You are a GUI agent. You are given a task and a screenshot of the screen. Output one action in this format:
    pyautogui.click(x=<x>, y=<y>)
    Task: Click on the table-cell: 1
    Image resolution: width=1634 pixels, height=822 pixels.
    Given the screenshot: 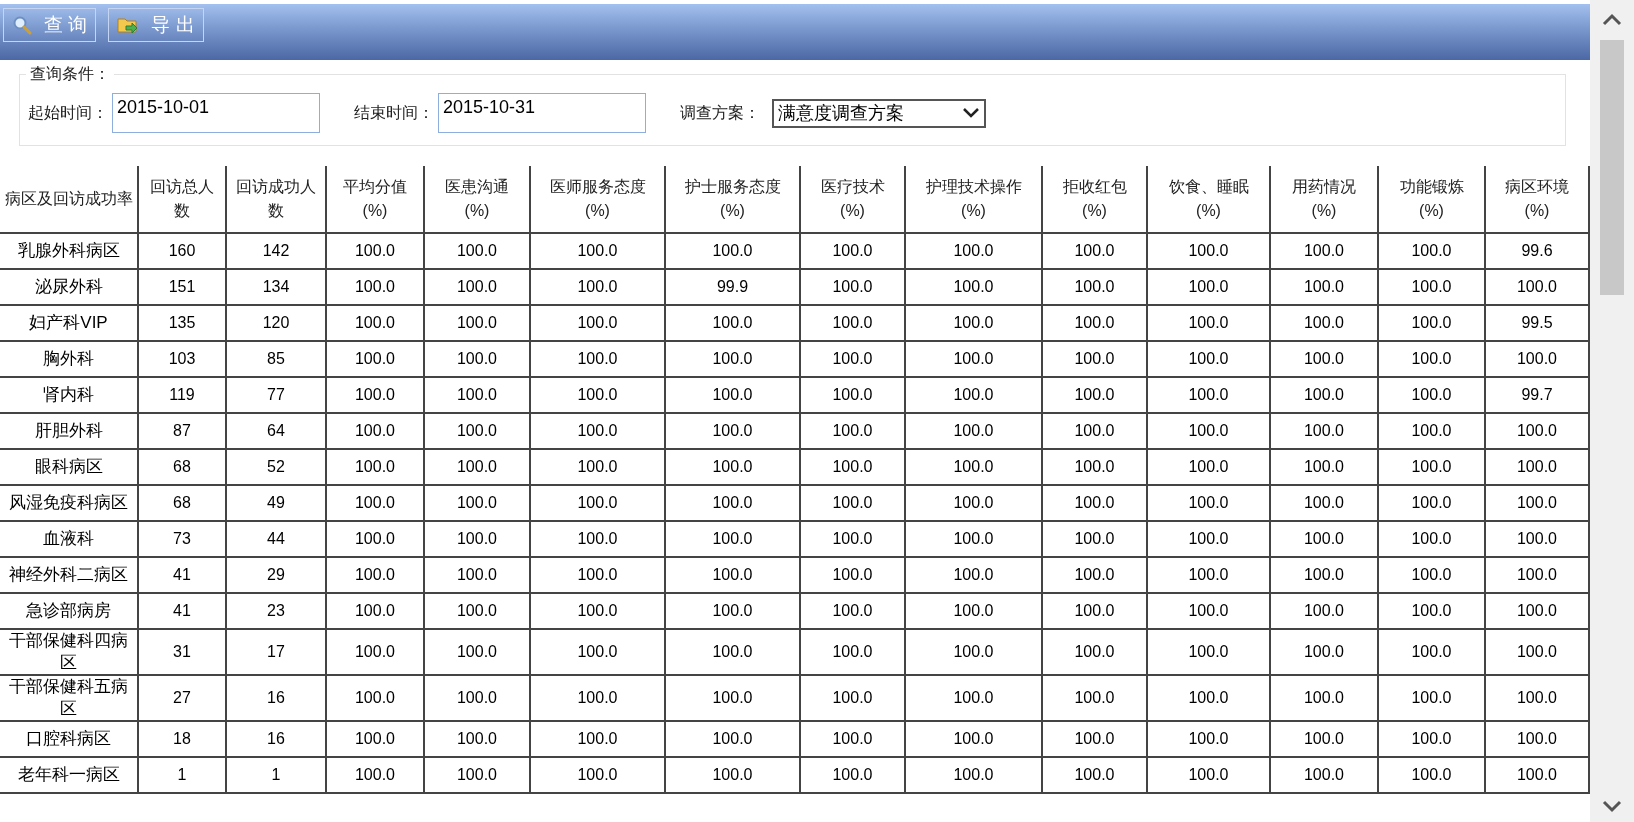 What is the action you would take?
    pyautogui.click(x=182, y=775)
    